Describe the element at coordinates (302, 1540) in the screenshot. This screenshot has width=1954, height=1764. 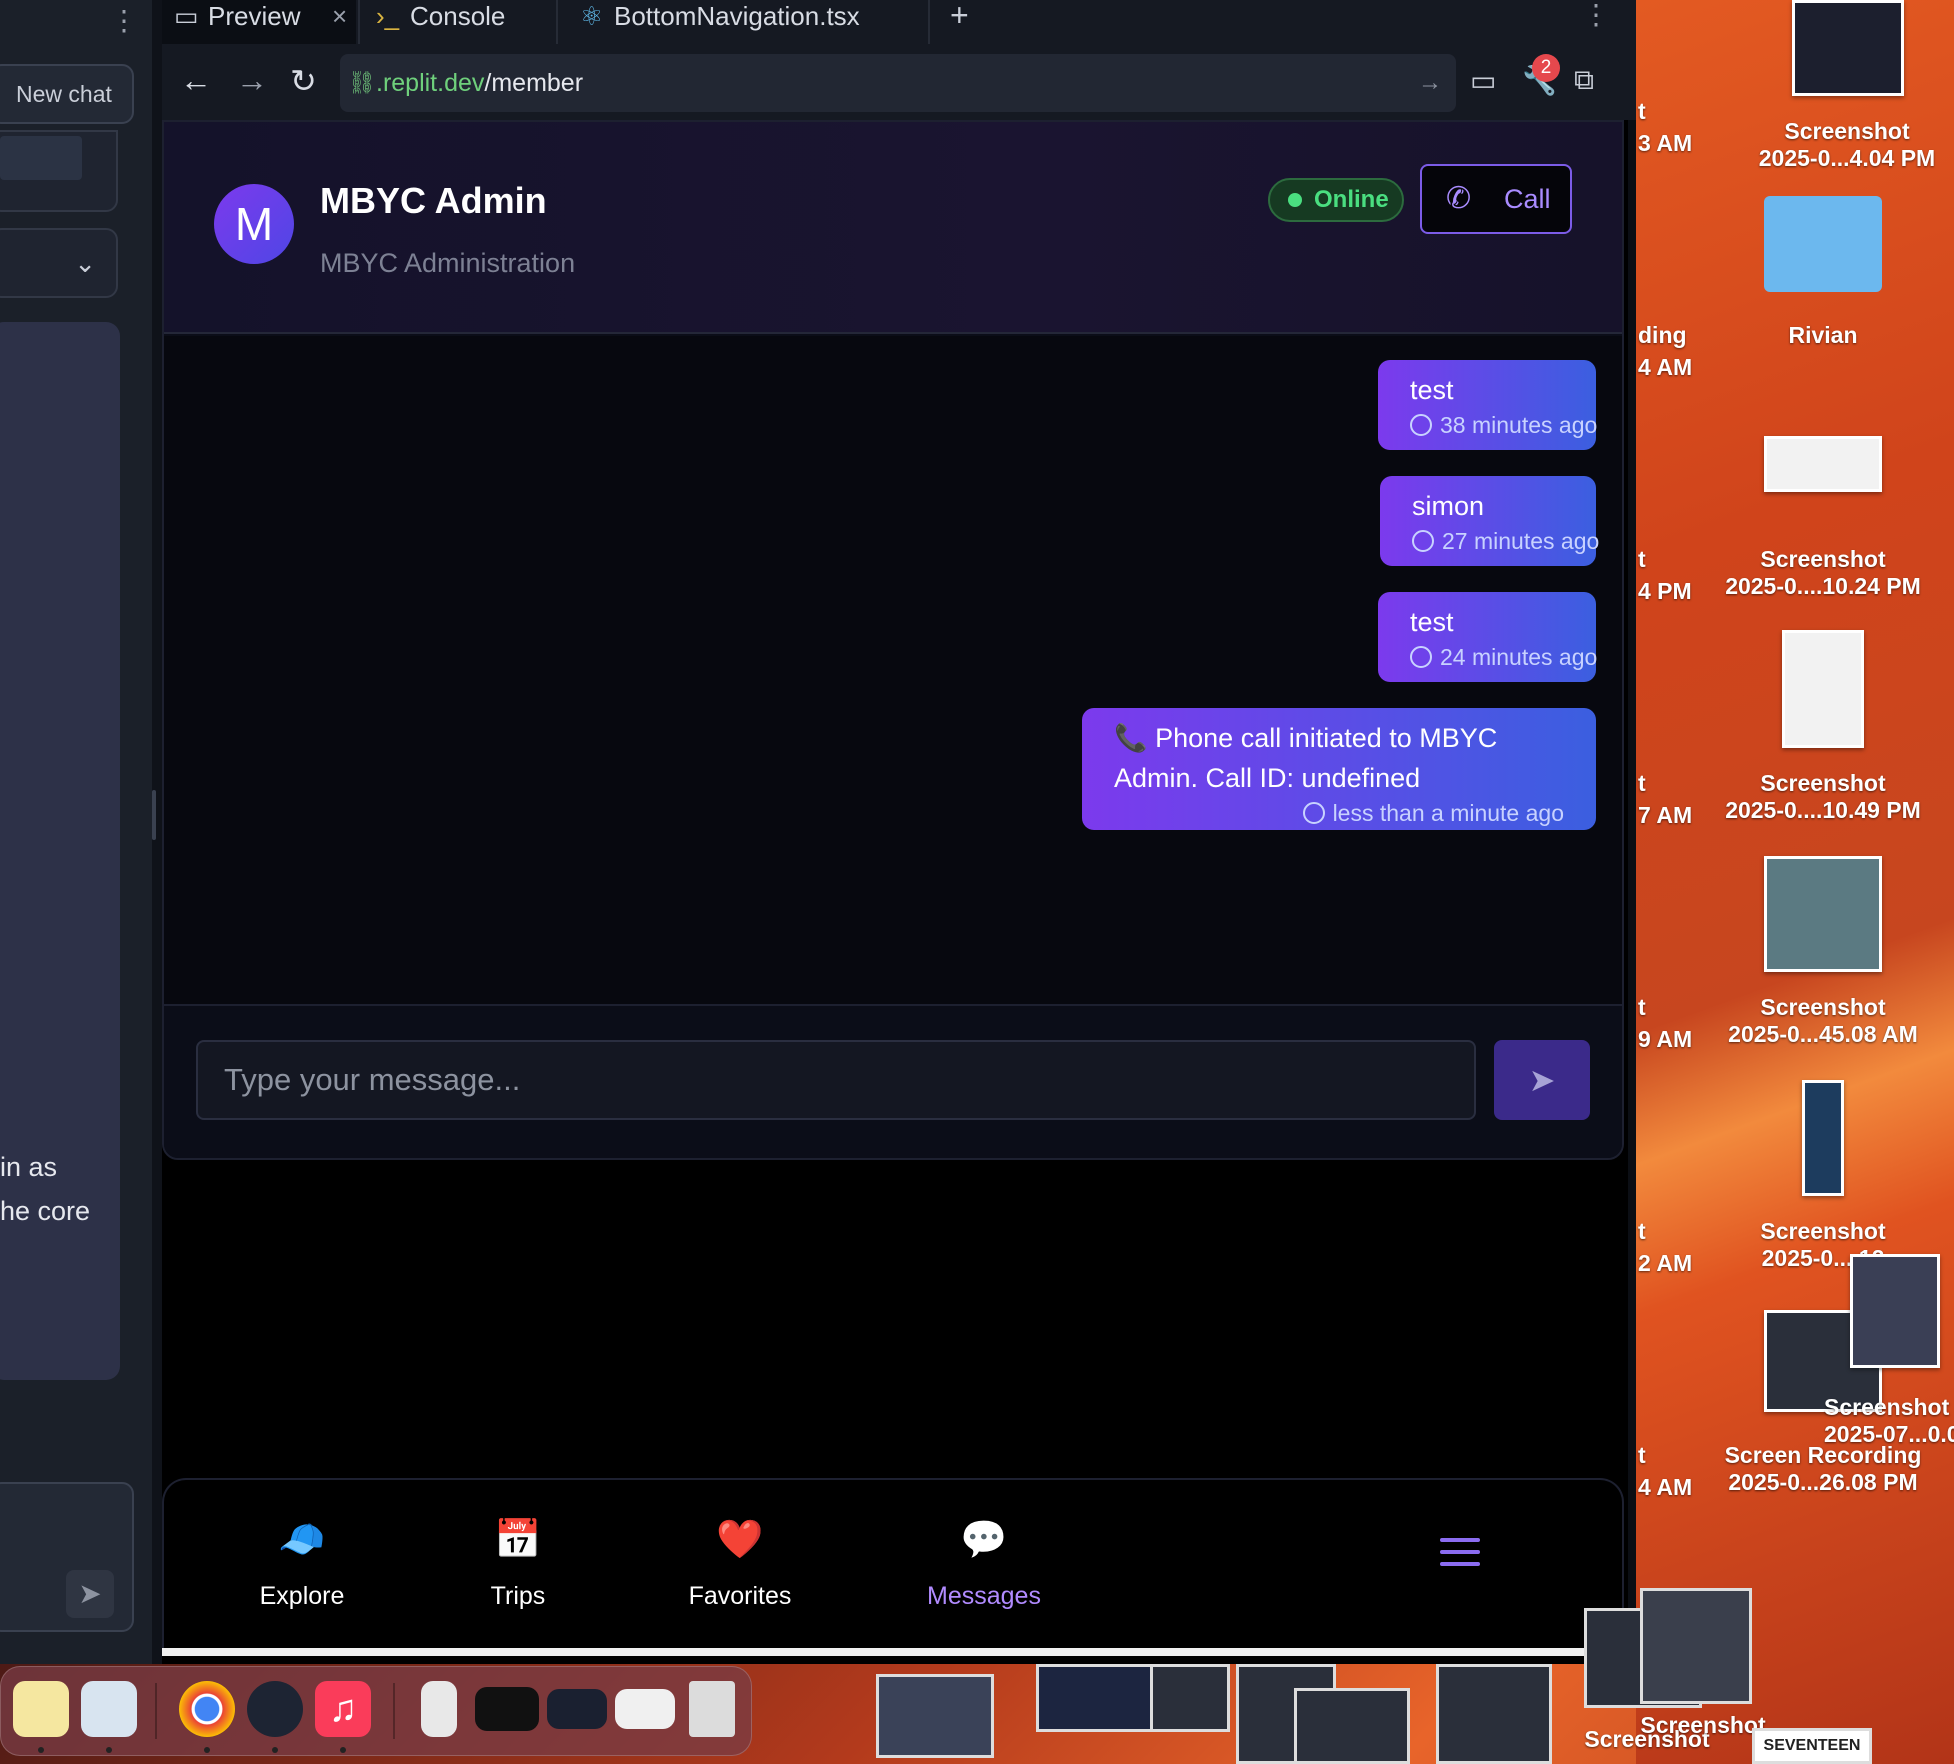
I see `captain-hat-icon: 🧢` at that location.